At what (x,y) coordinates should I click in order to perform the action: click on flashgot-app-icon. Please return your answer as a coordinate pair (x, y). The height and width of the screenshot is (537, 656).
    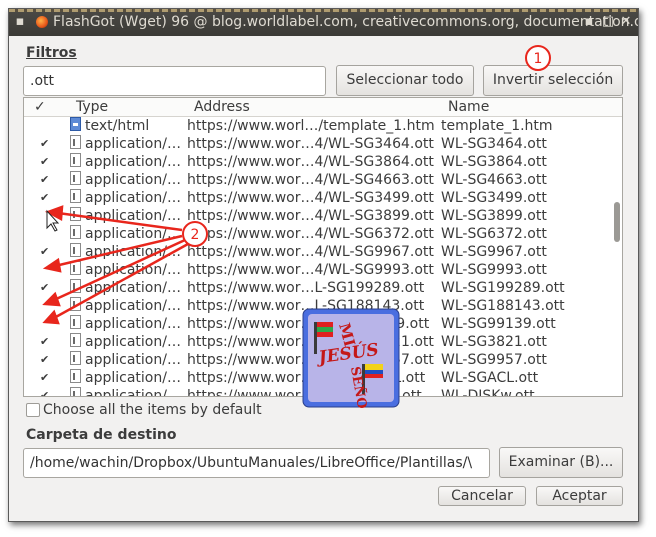
    Looking at the image, I should click on (42, 22).